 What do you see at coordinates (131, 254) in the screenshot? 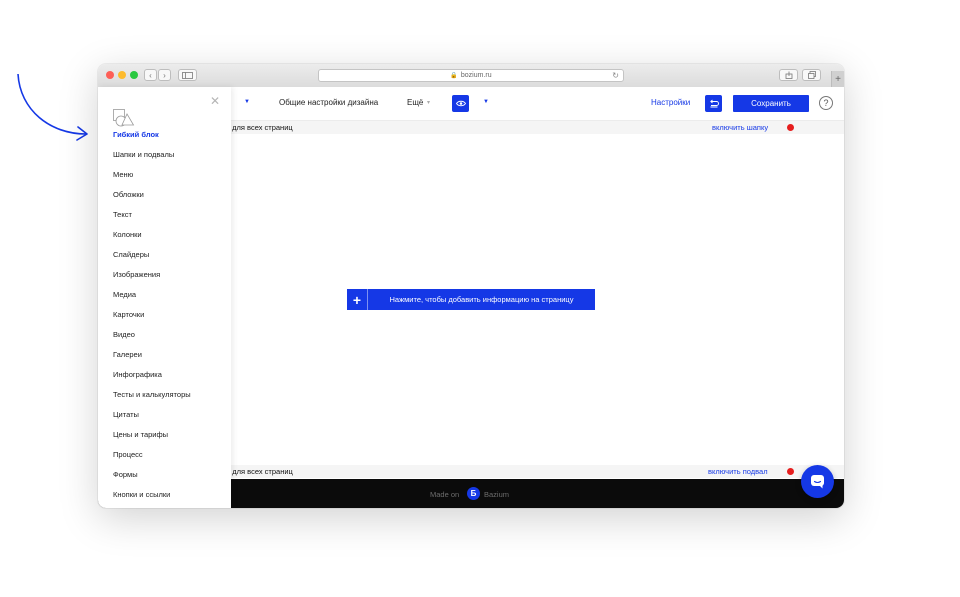
I see `sidebar-item: Слайдеры` at bounding box center [131, 254].